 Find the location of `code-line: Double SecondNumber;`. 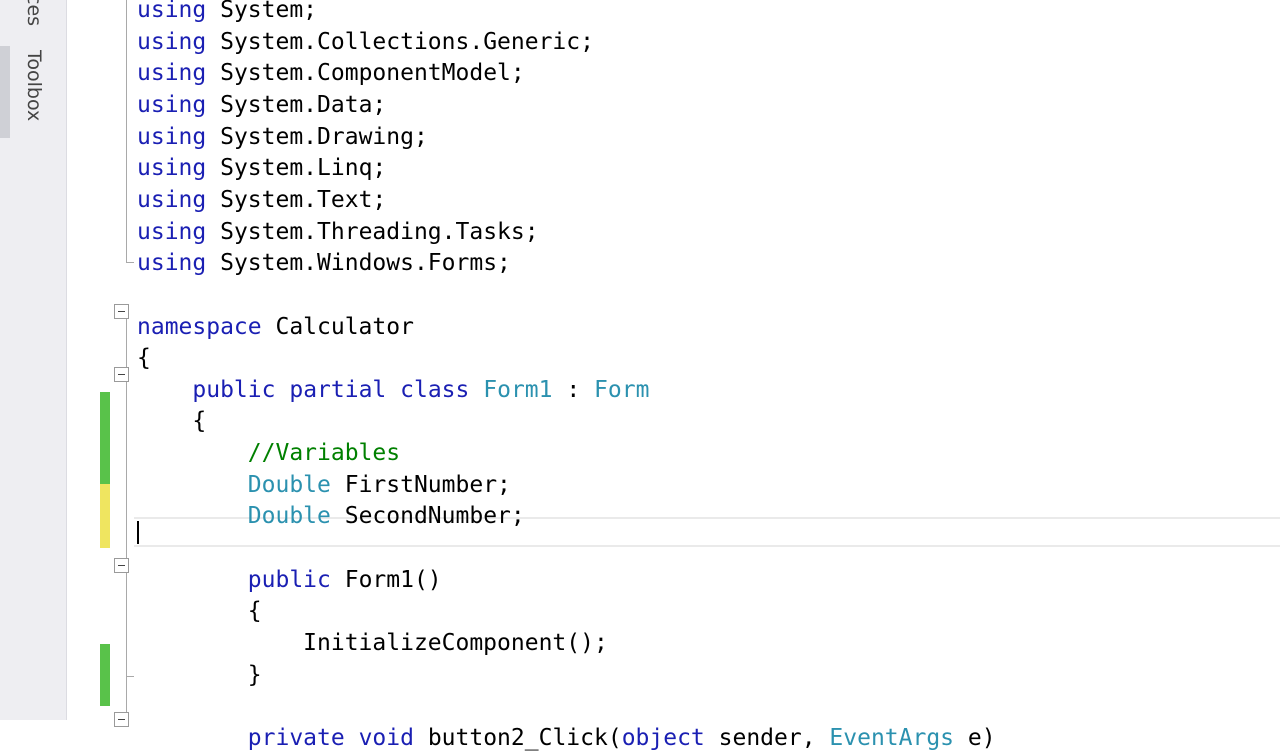

code-line: Double SecondNumber; is located at coordinates (331, 516).